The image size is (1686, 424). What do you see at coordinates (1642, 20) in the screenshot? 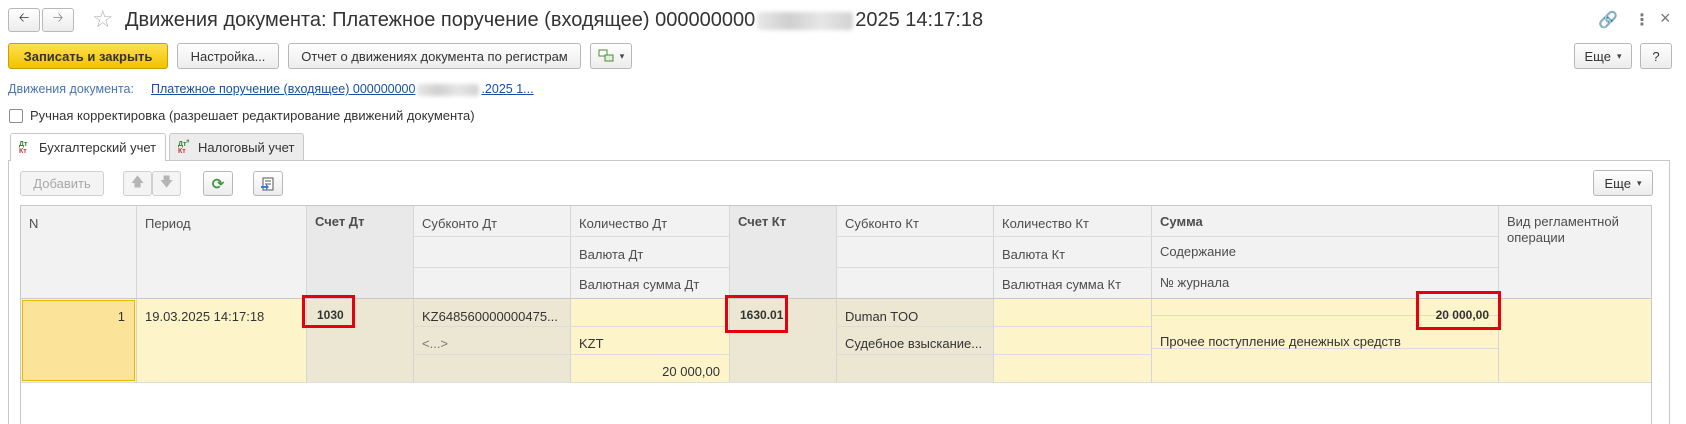
I see `menu-dots-icon: ⋮` at bounding box center [1642, 20].